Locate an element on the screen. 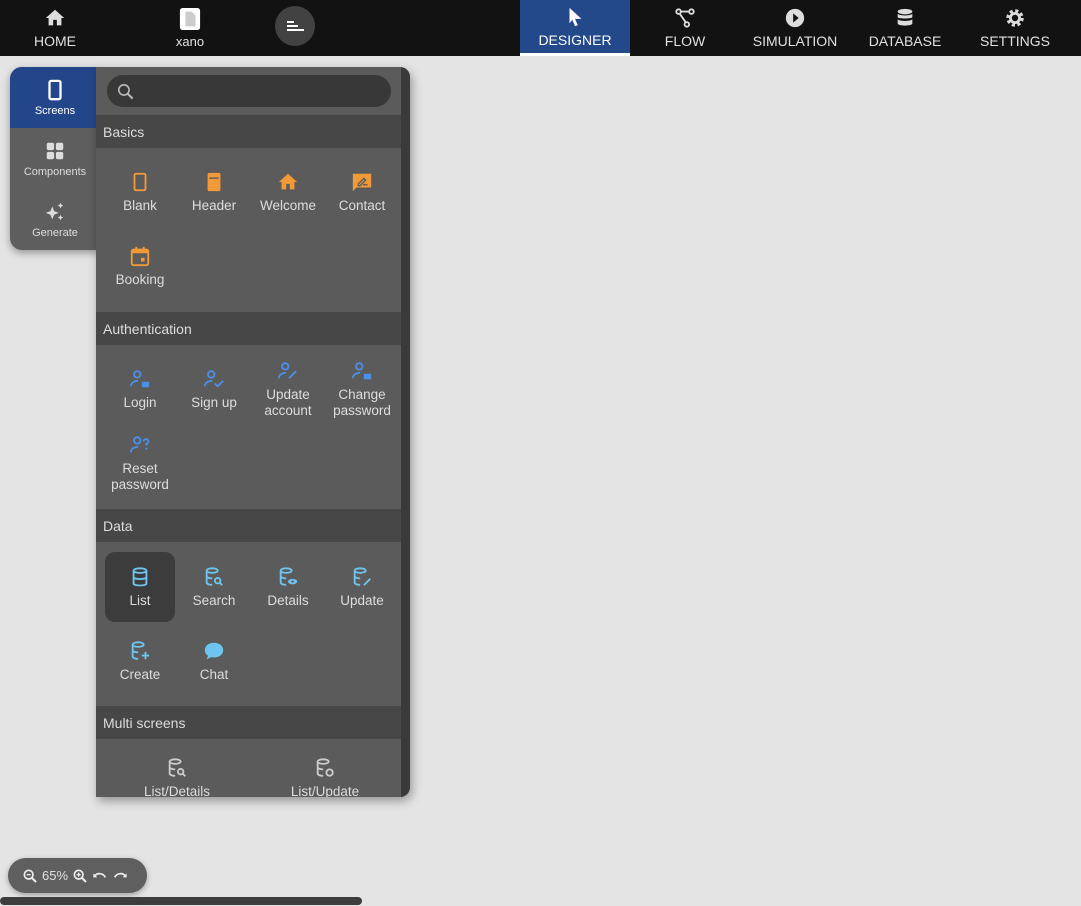  menu-button is located at coordinates (295, 26).